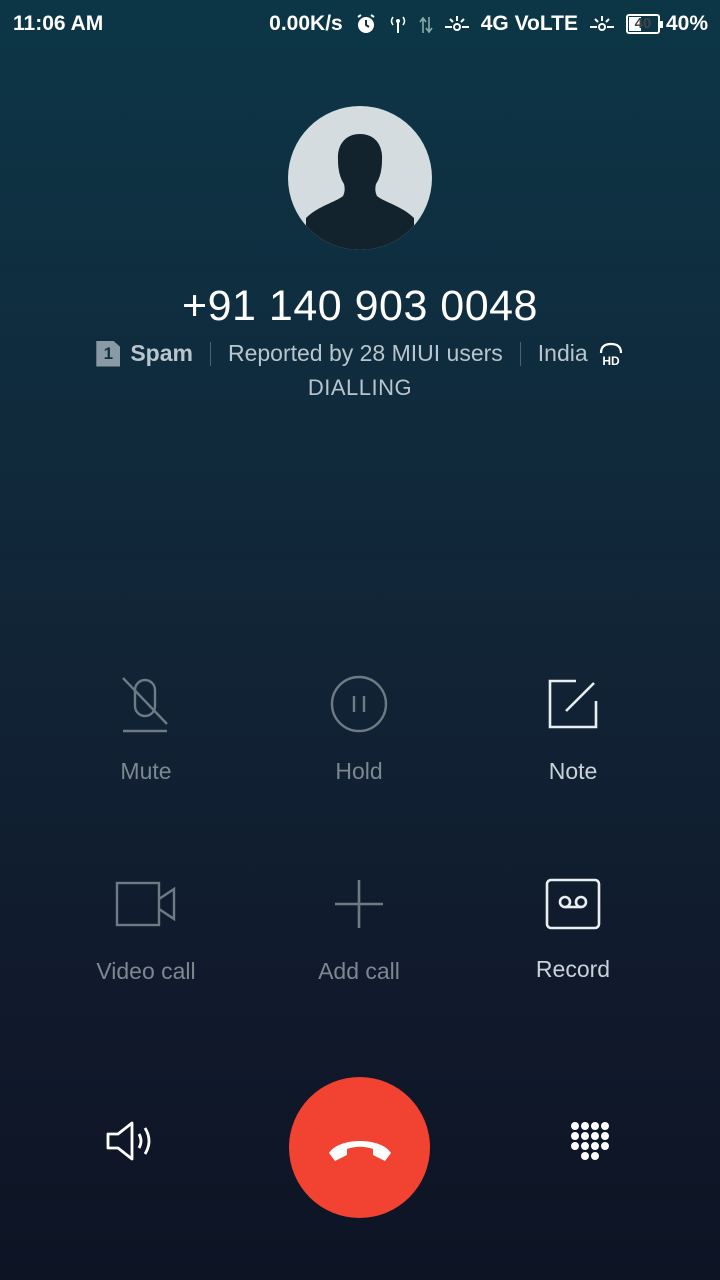 The height and width of the screenshot is (1280, 720). I want to click on hd-voice-icon: HD, so click(610, 354).